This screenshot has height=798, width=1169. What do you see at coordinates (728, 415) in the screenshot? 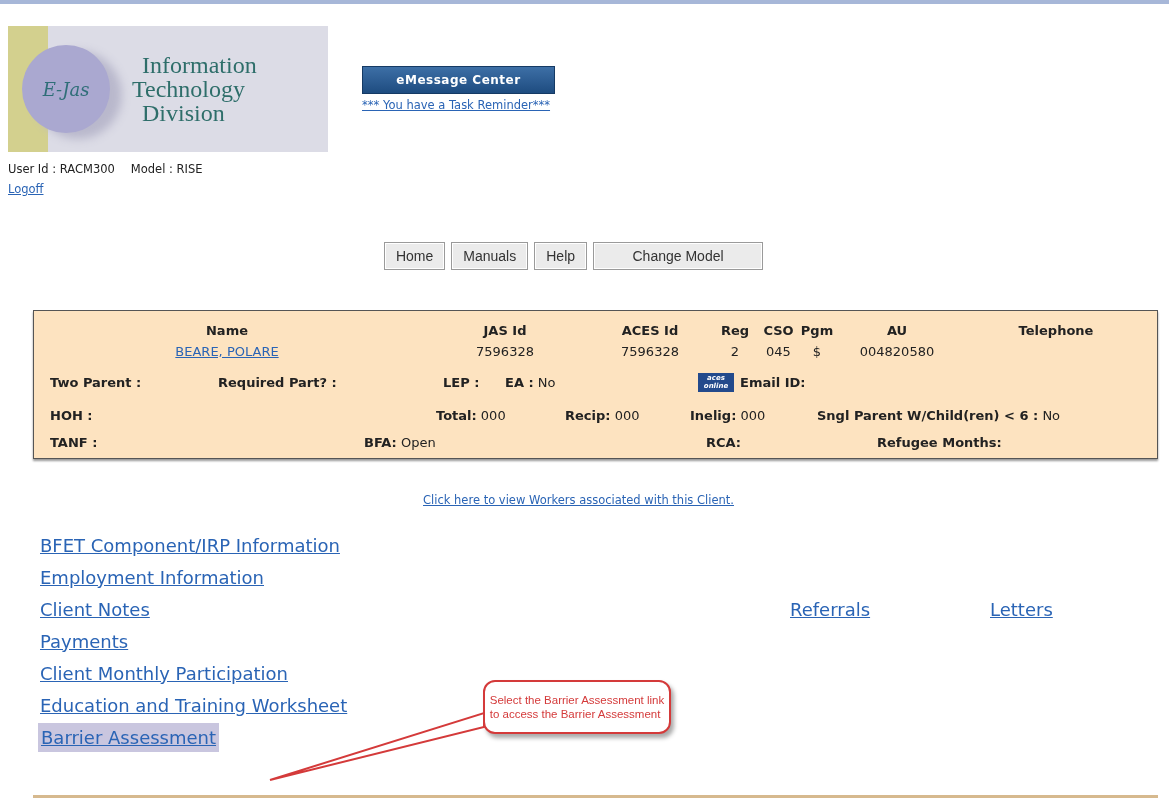
I see `field-label: Inelig: 000` at bounding box center [728, 415].